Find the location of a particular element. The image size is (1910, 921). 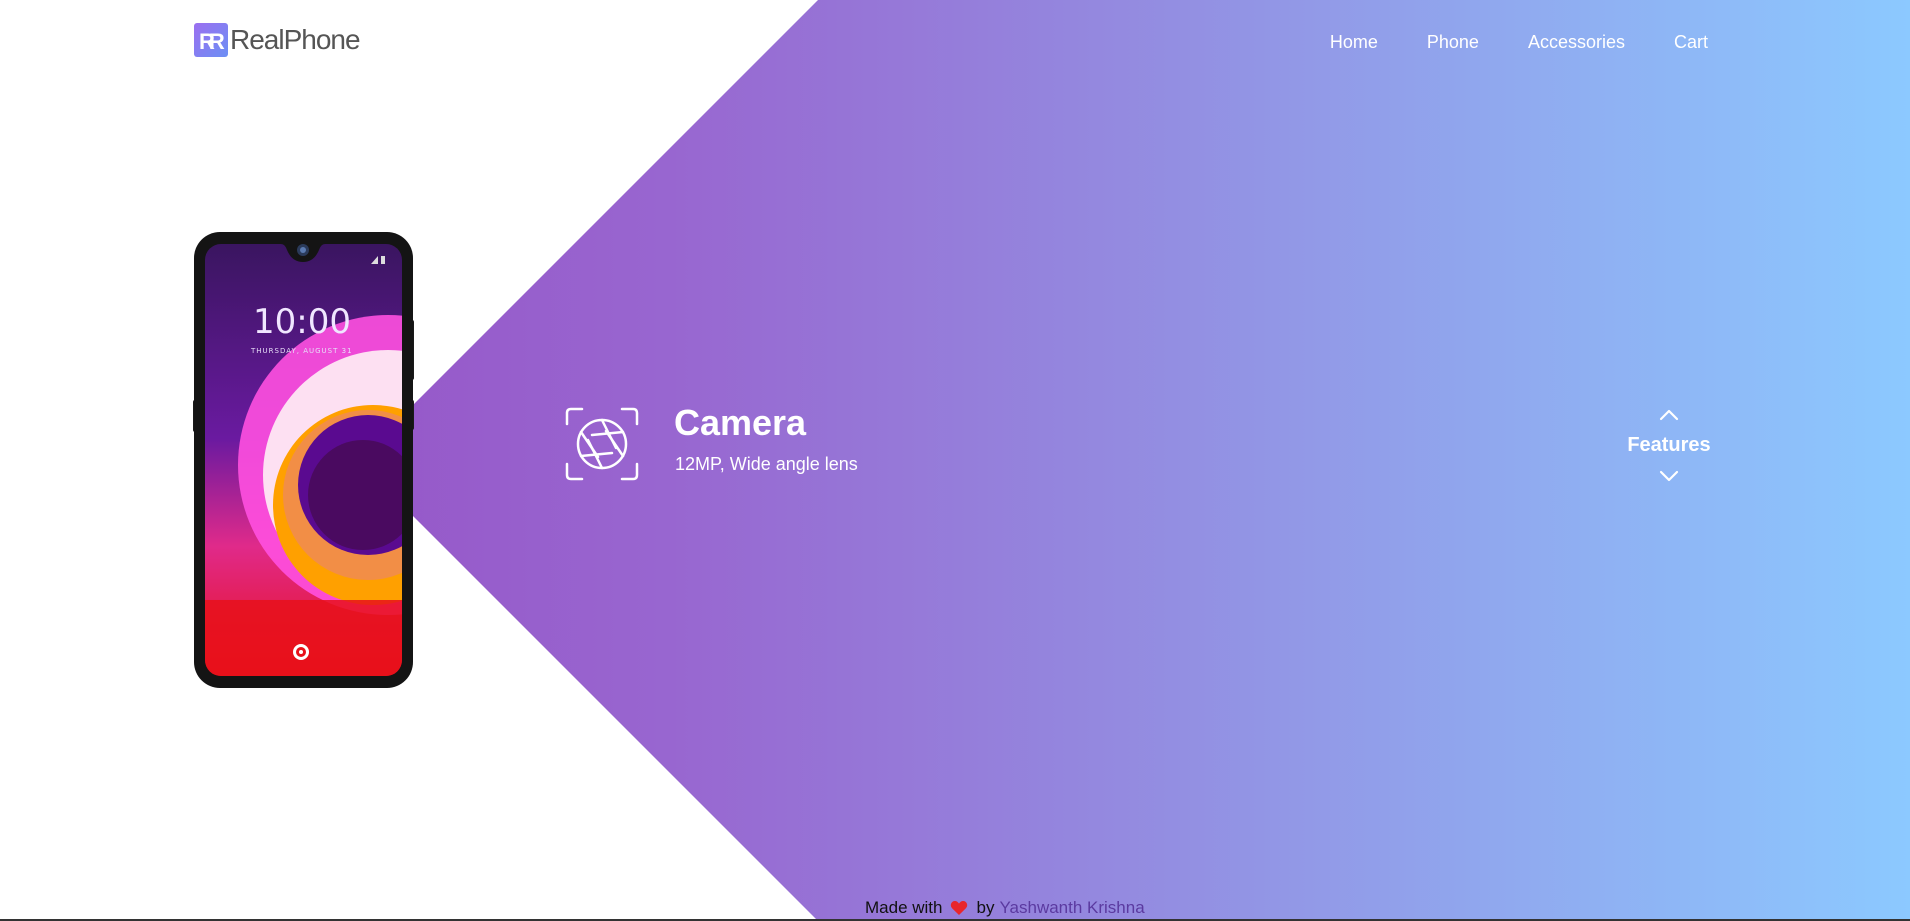

features-label: Features is located at coordinates (1669, 445).